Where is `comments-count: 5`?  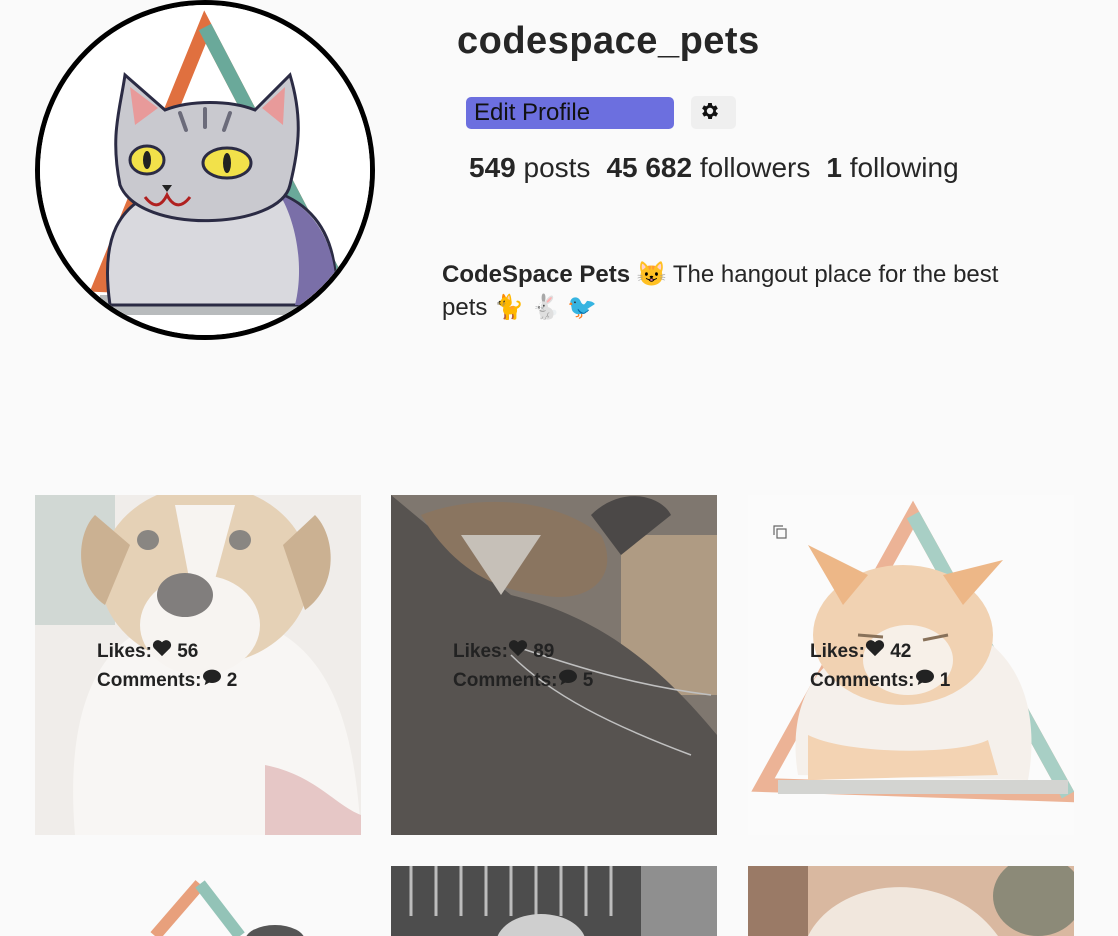 comments-count: 5 is located at coordinates (588, 680).